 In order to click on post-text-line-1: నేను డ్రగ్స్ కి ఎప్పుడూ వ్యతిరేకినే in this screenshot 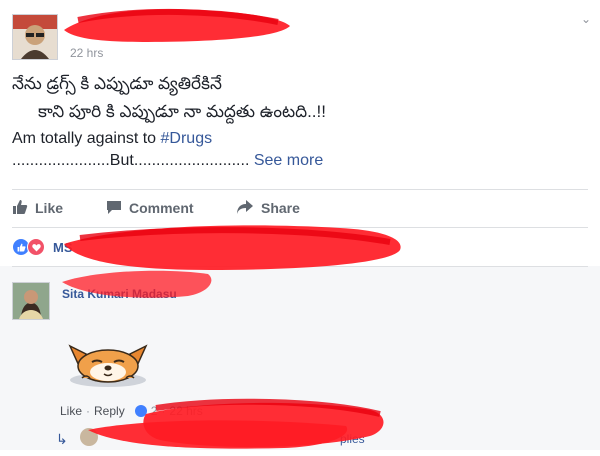, I will do `click(117, 83)`.